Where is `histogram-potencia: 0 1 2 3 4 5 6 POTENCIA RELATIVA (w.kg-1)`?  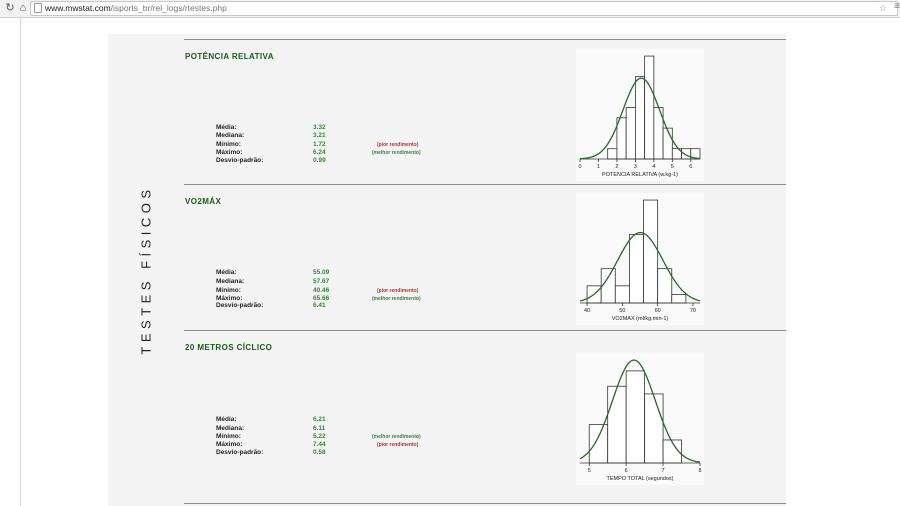 histogram-potencia: 0 1 2 3 4 5 6 POTENCIA RELATIVA (w.kg-1) is located at coordinates (640, 115).